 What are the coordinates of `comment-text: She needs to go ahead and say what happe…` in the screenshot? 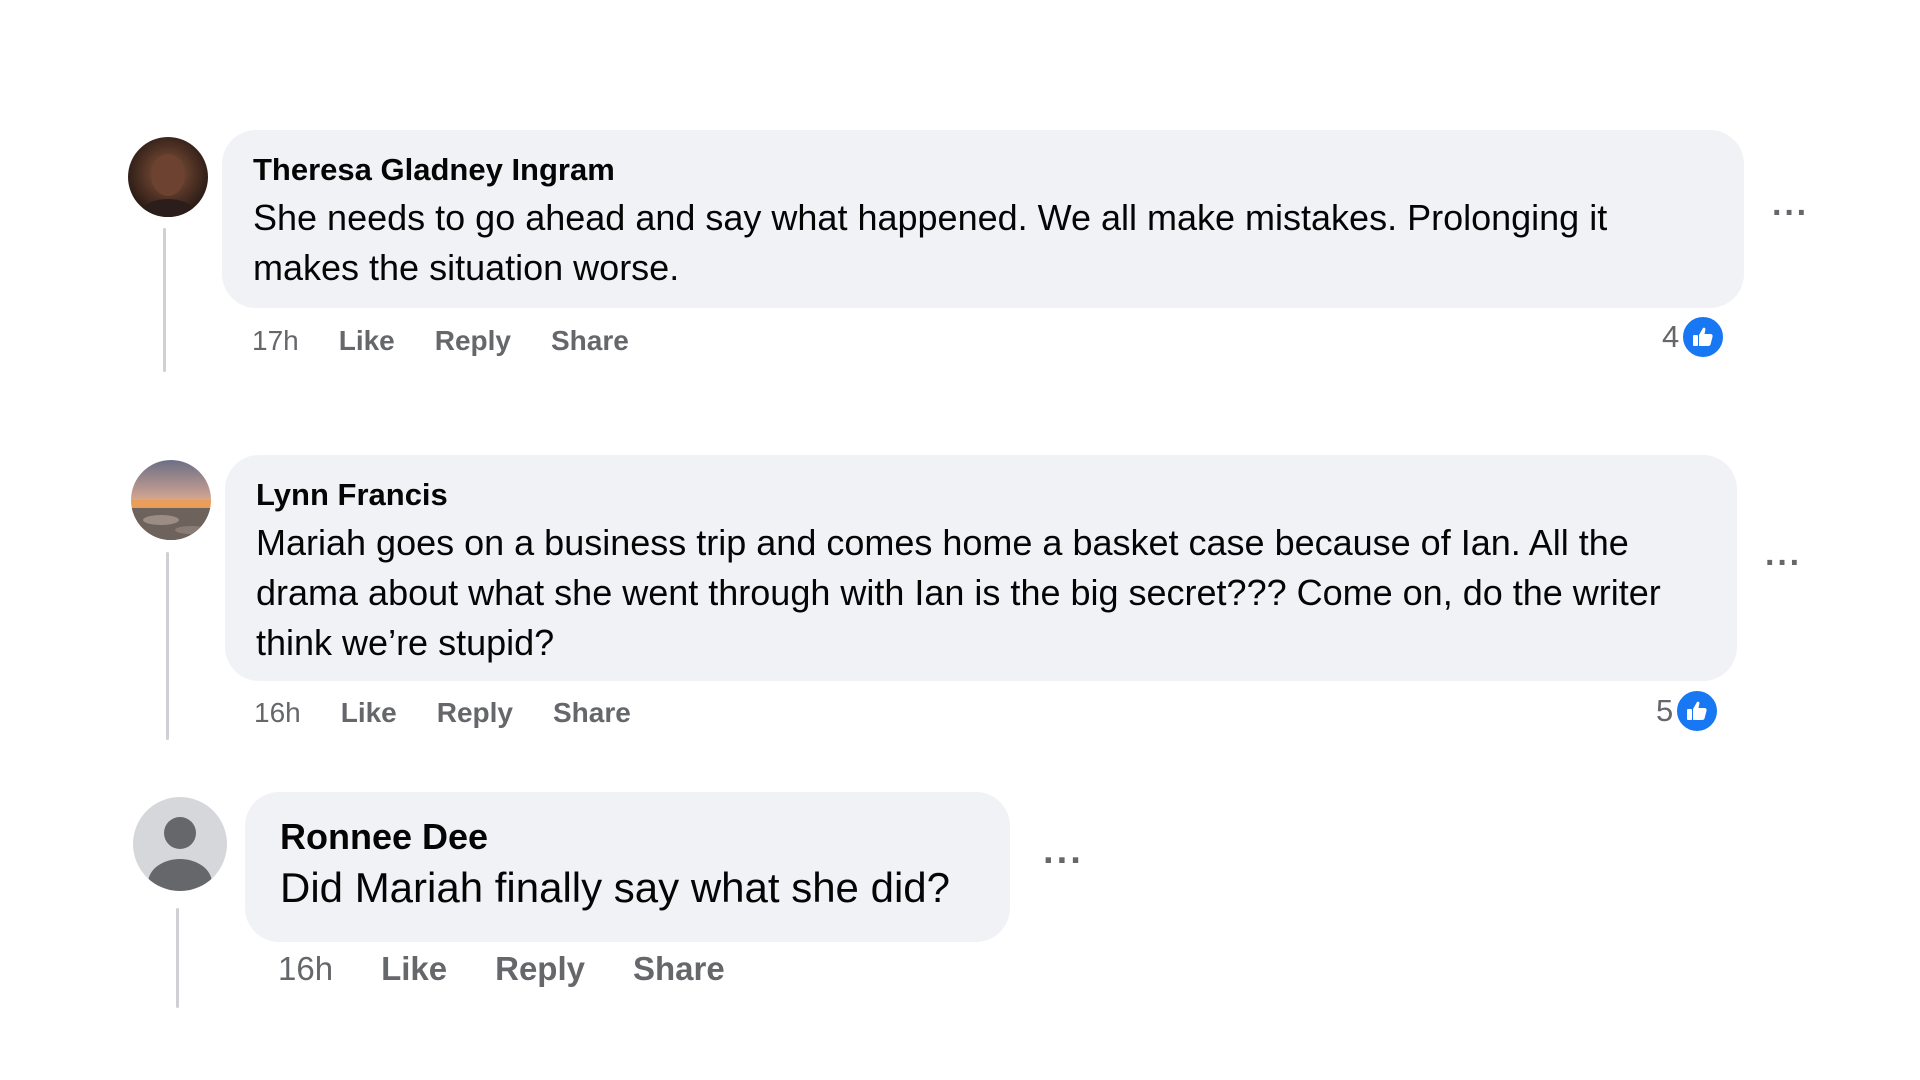 It's located at (930, 242).